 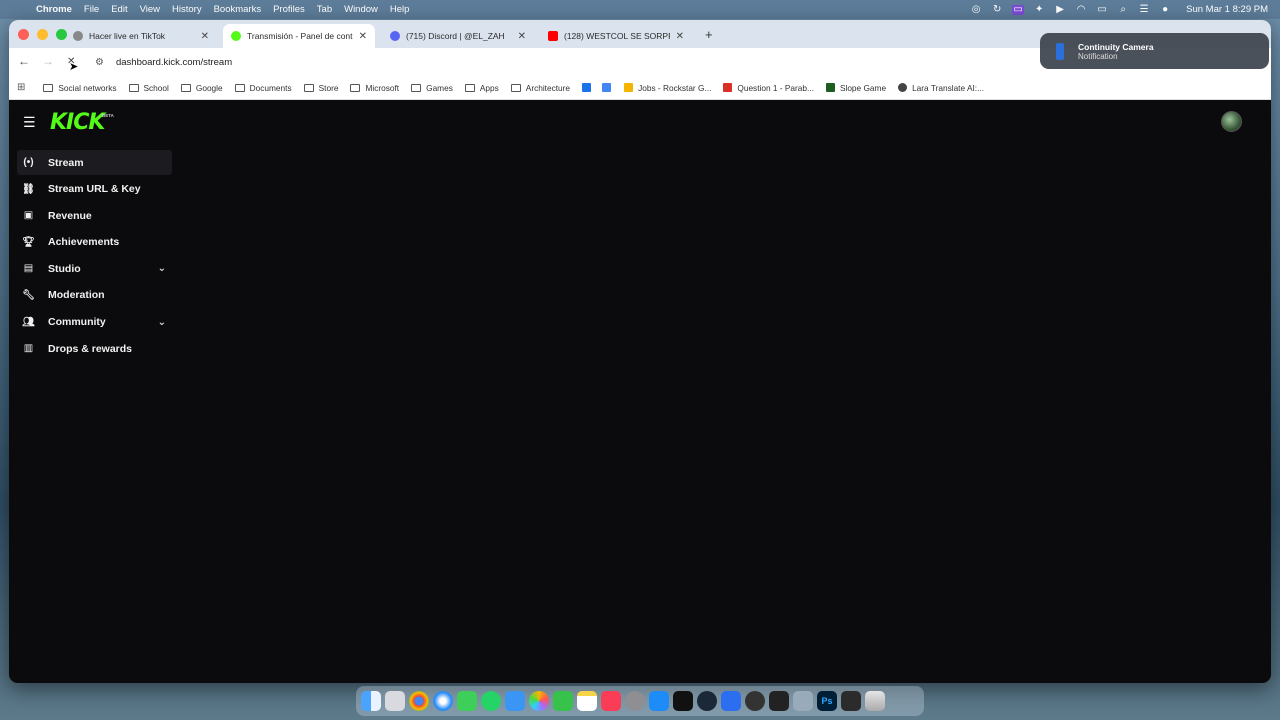 I want to click on creative-cloud-icon: ◎, so click(x=976, y=9).